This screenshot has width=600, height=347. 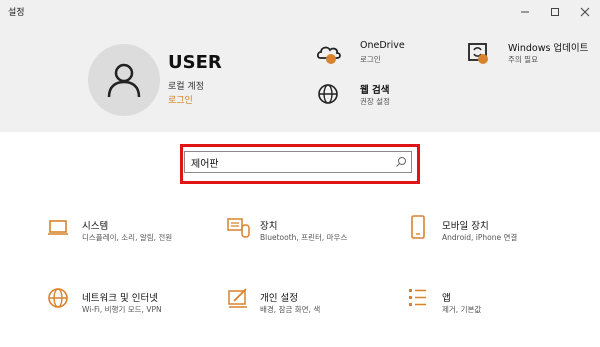 I want to click on category-title: 네트워크 및 인터넷, so click(x=120, y=298).